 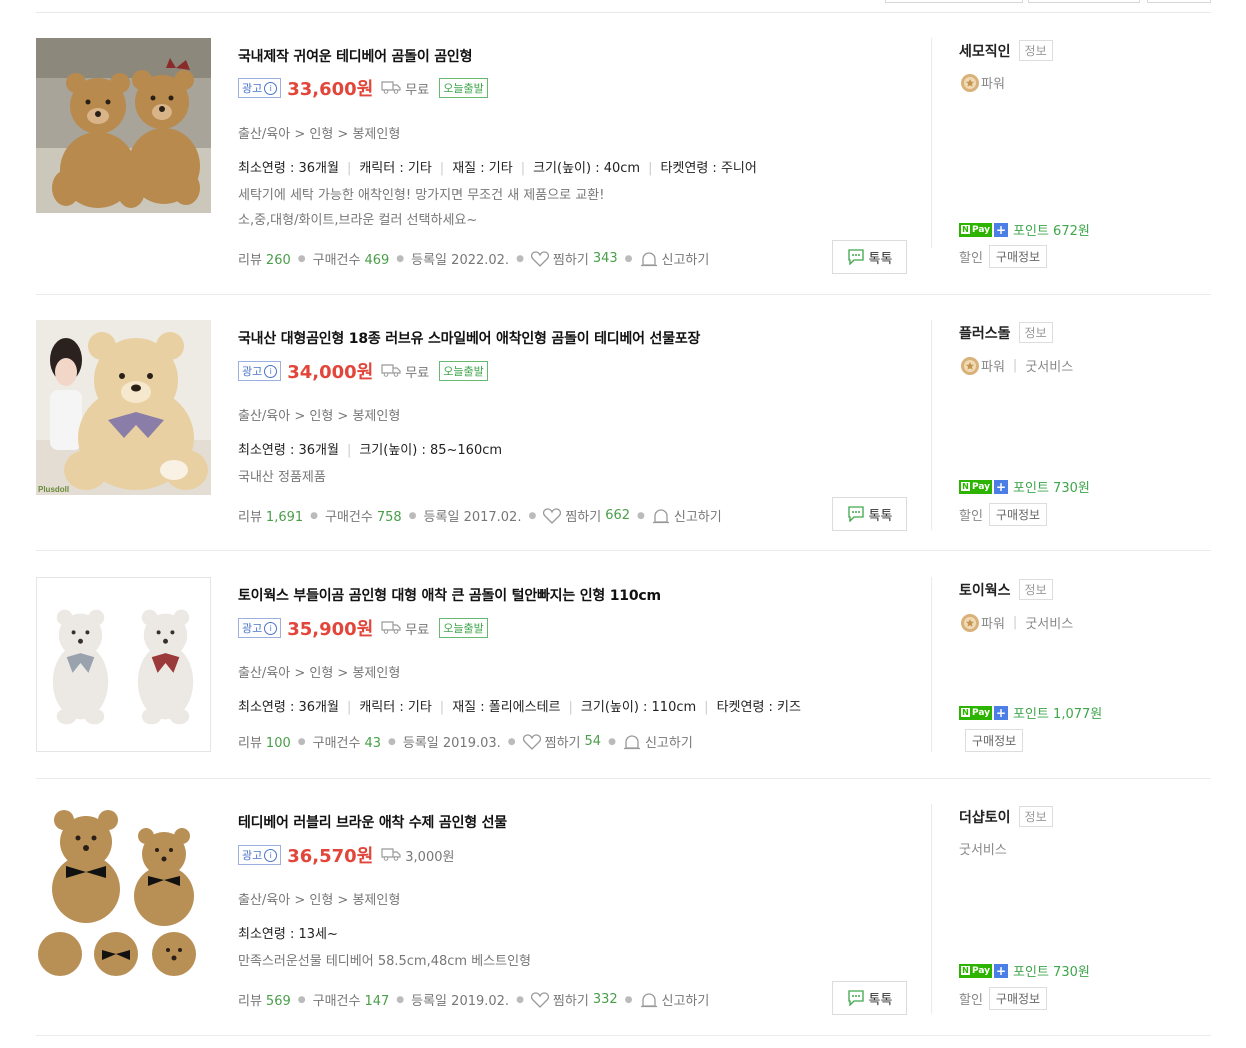 What do you see at coordinates (1024, 229) in the screenshot?
I see `npay-points: N Pay + 포인트 672원` at bounding box center [1024, 229].